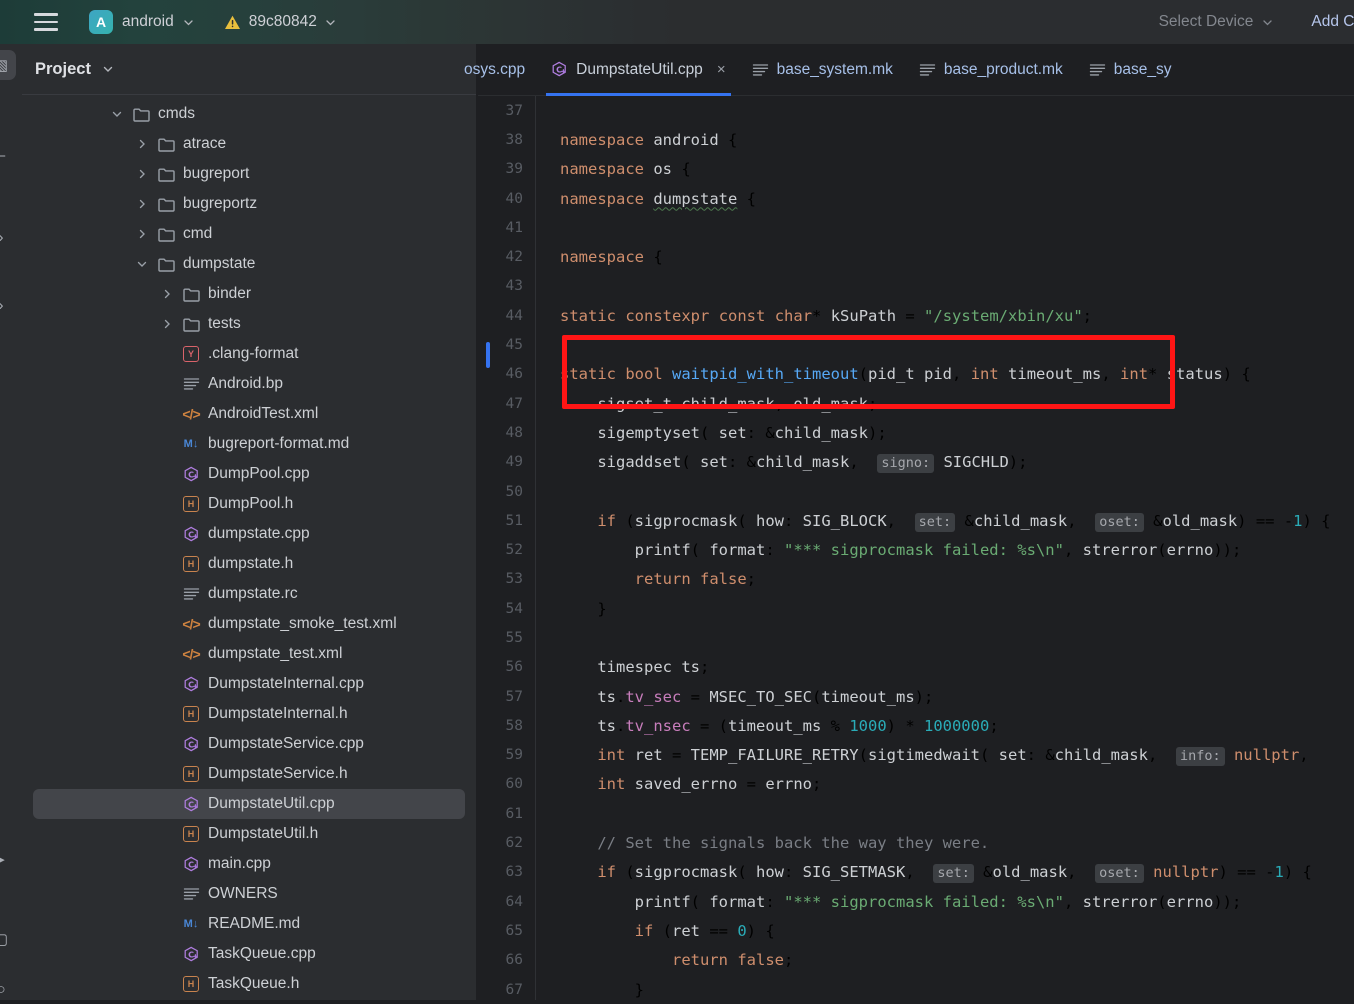 The width and height of the screenshot is (1354, 1004). What do you see at coordinates (280, 22) in the screenshot?
I see `branch-selector: 89c80842` at bounding box center [280, 22].